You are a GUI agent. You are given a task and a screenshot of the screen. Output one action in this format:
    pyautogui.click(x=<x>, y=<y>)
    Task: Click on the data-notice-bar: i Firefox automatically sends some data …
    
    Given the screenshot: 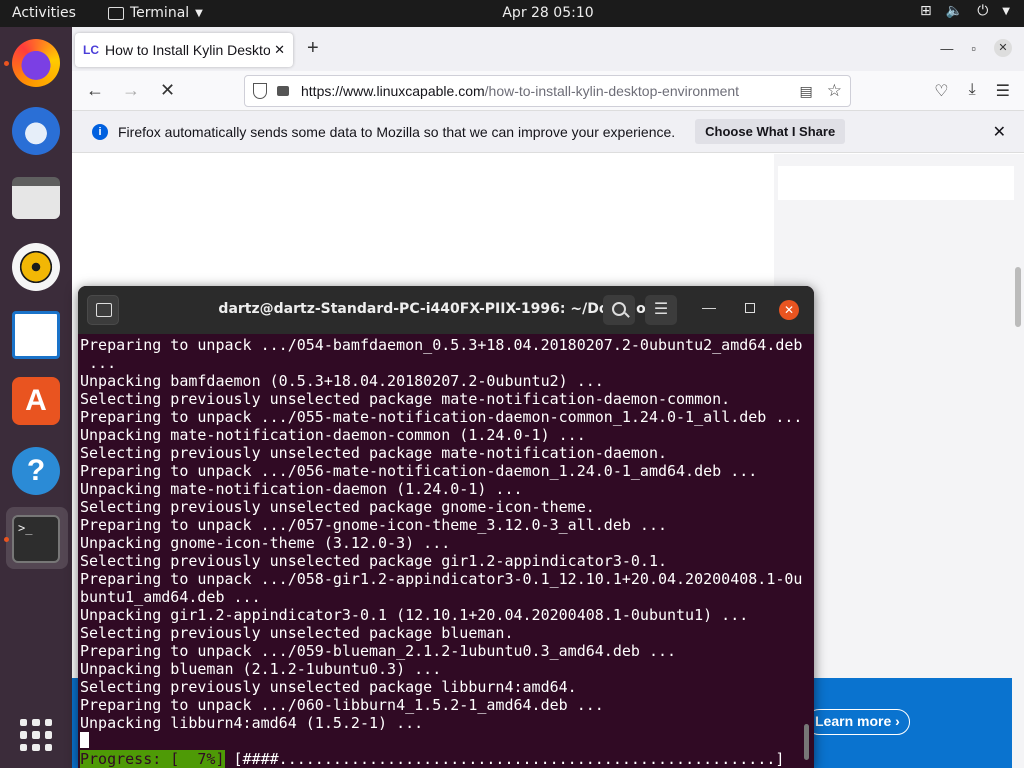 What is the action you would take?
    pyautogui.click(x=548, y=132)
    